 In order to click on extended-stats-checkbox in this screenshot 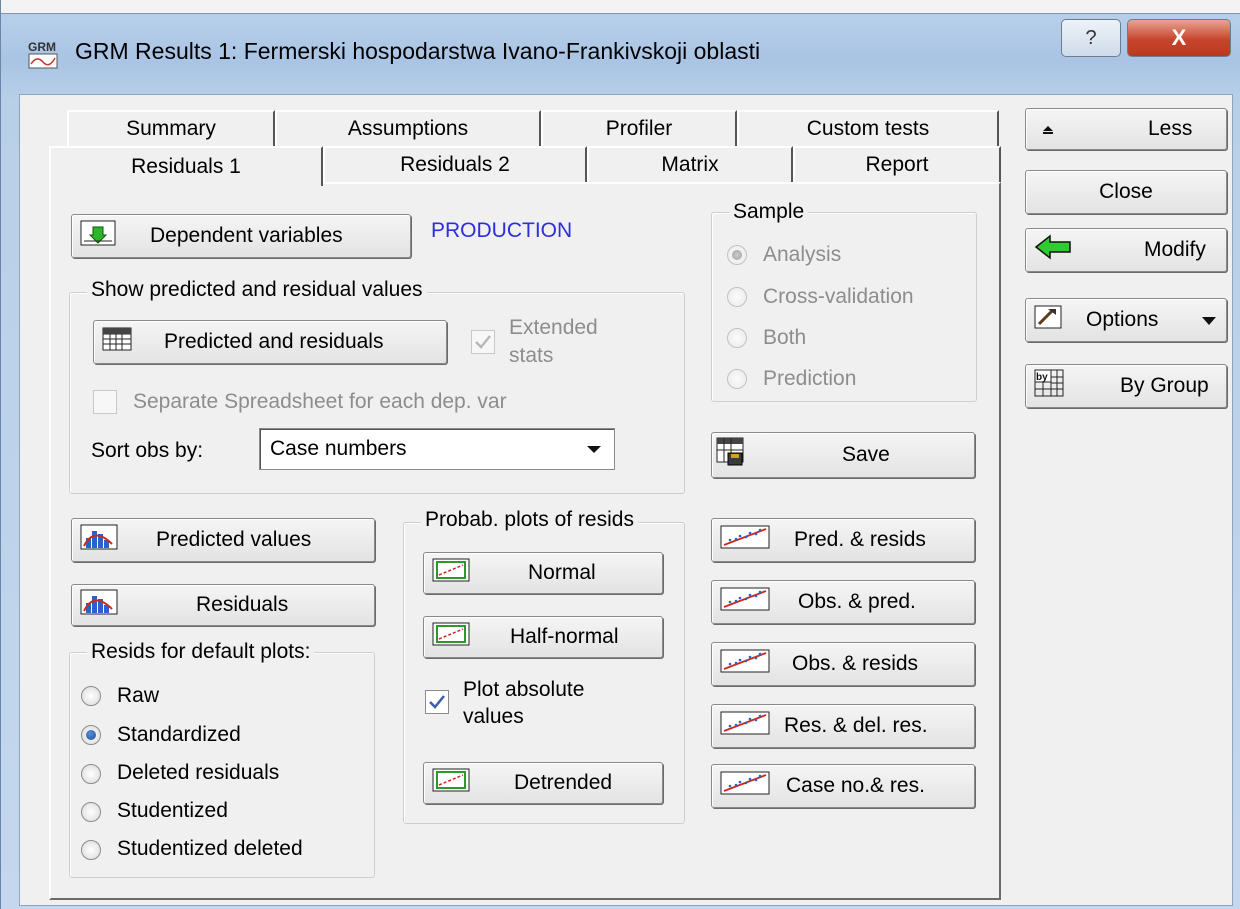, I will do `click(483, 342)`.